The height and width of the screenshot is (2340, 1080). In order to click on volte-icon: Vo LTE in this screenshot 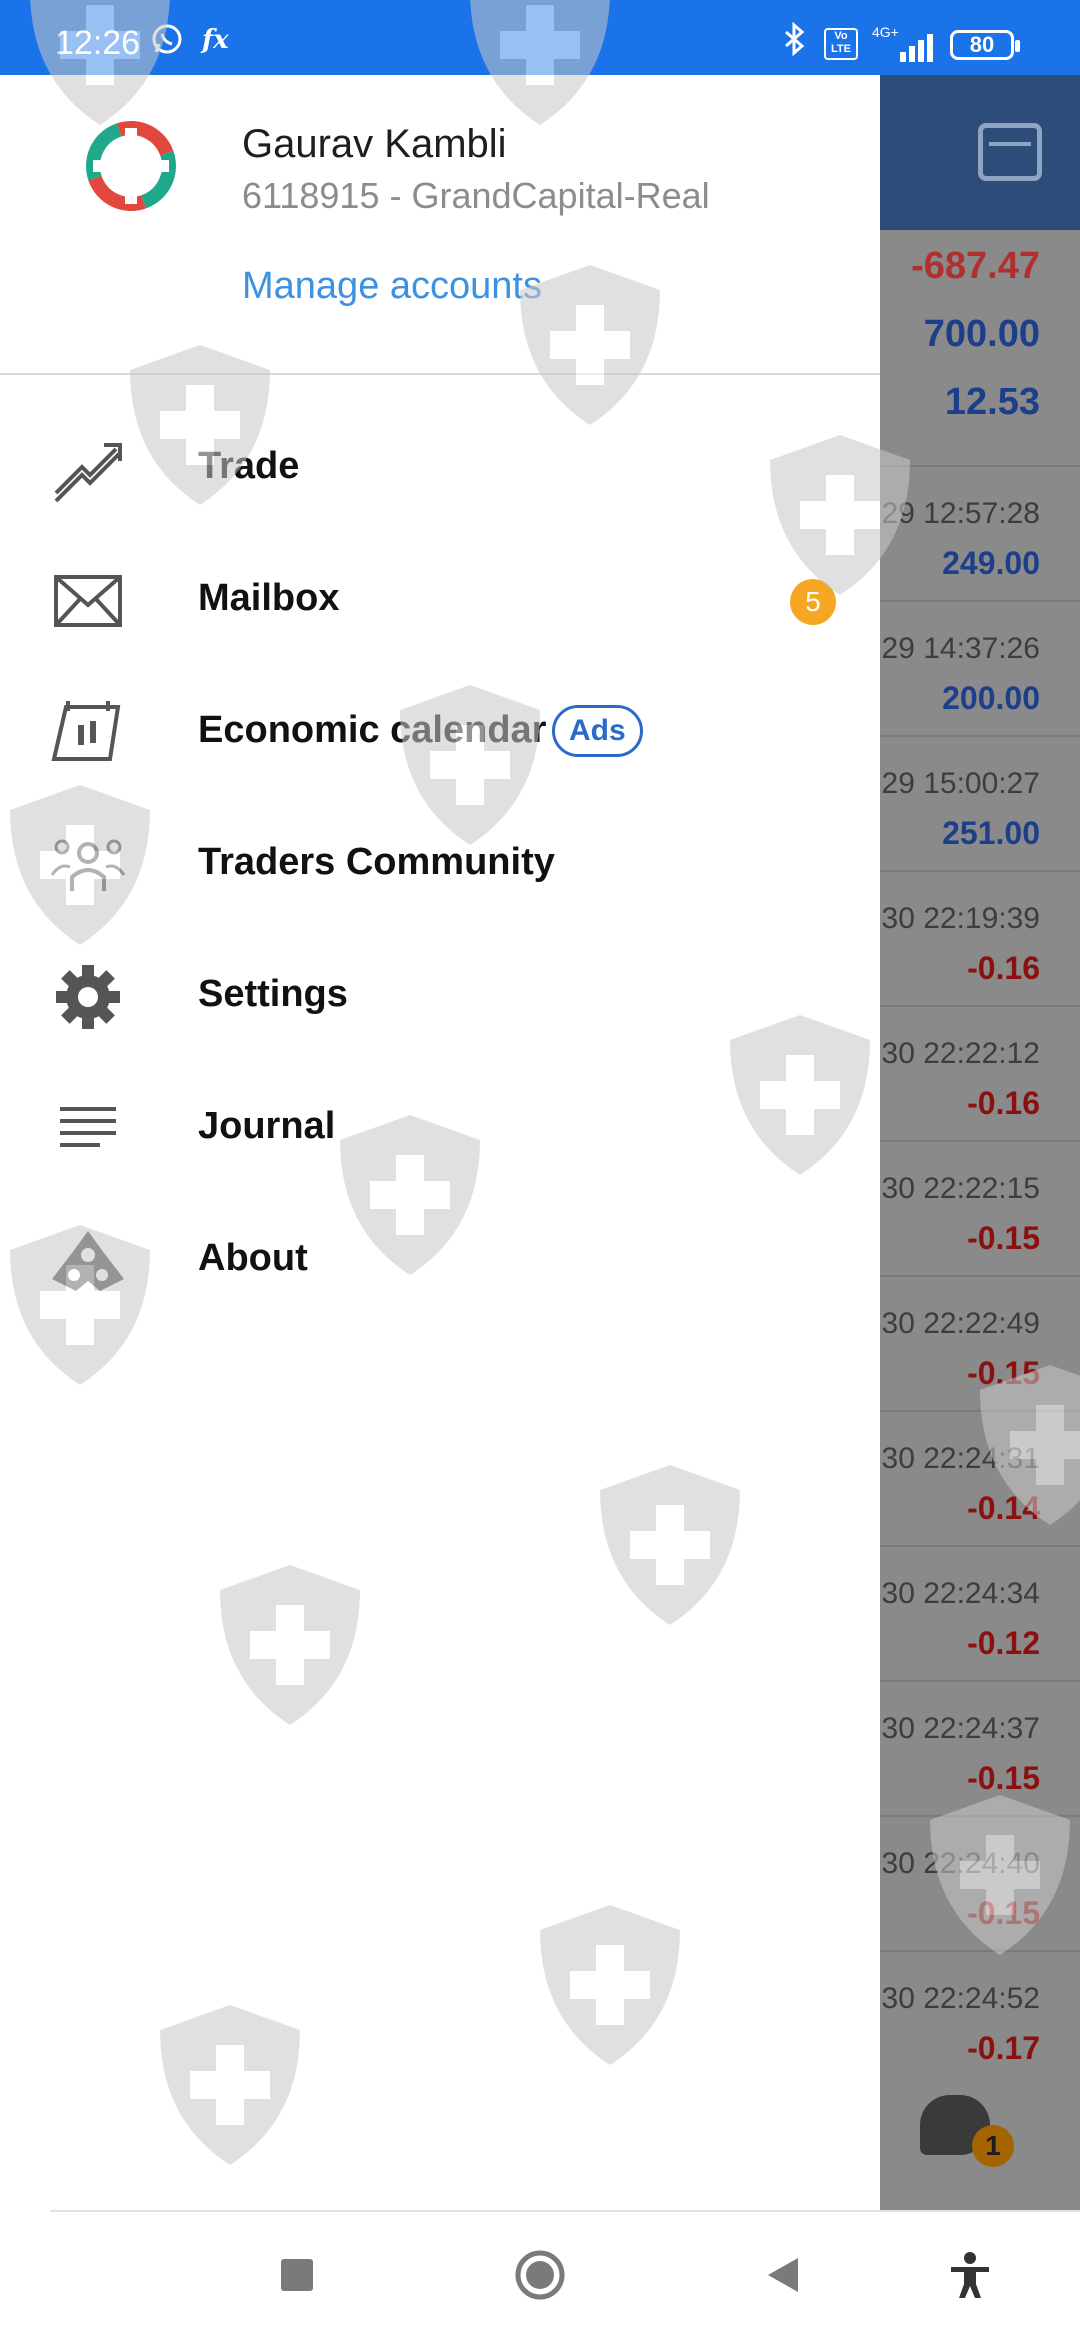, I will do `click(841, 44)`.